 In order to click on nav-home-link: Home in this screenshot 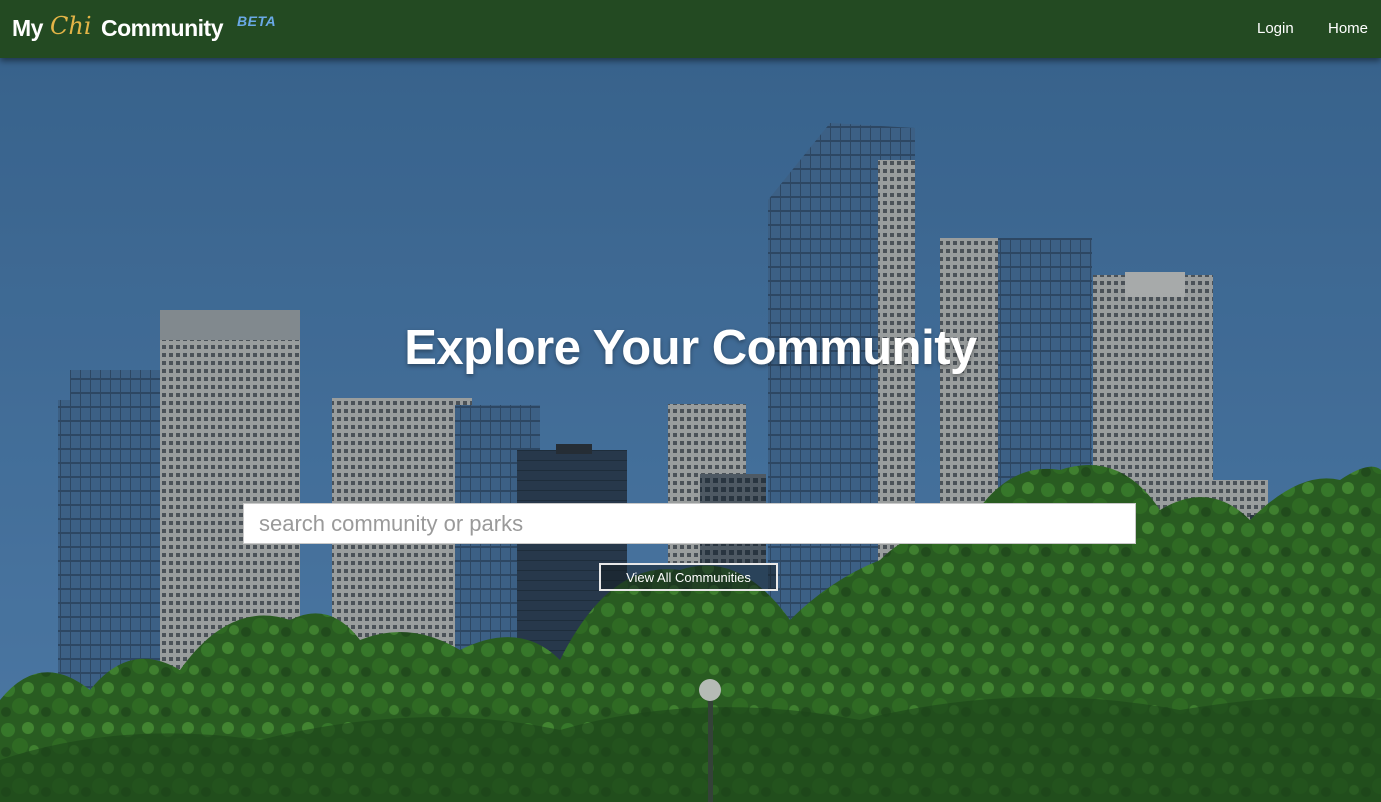, I will do `click(1348, 28)`.